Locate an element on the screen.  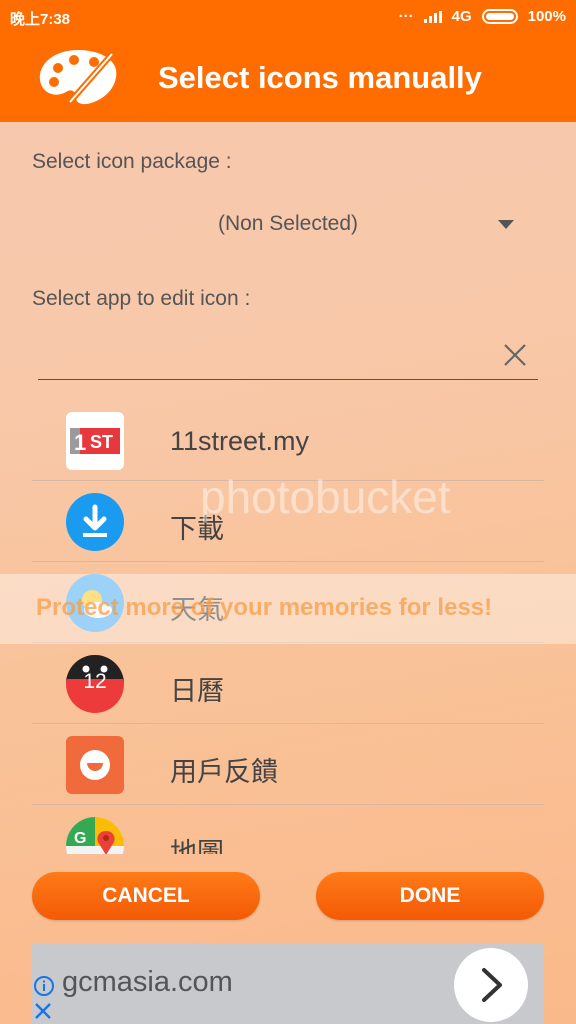
list-item: 12 日曆 is located at coordinates (288, 683).